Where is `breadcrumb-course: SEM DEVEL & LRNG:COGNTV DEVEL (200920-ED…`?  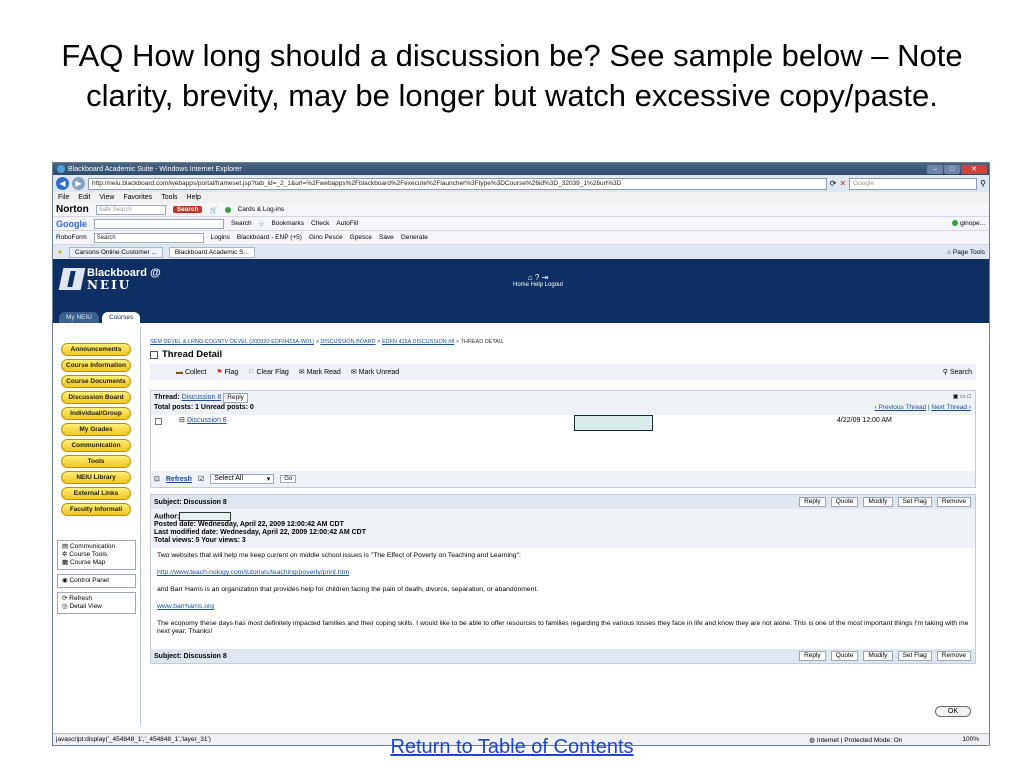 breadcrumb-course: SEM DEVEL & LRNG:COGNTV DEVEL (200920-ED… is located at coordinates (232, 342).